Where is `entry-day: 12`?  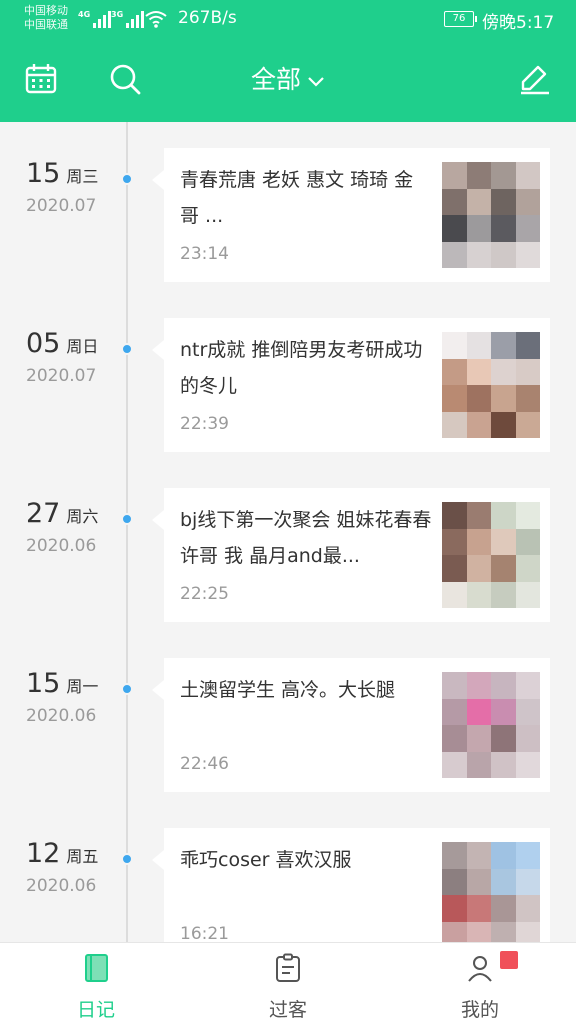 entry-day: 12 is located at coordinates (43, 853).